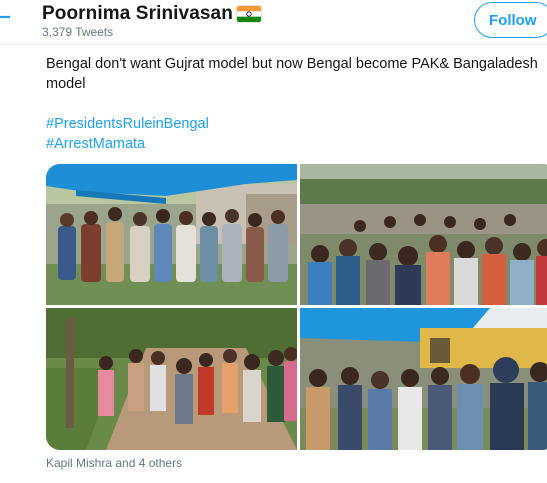 The image size is (547, 483). What do you see at coordinates (95, 144) in the screenshot?
I see `hashtag-arrest-mamata: #ArrestMamata` at bounding box center [95, 144].